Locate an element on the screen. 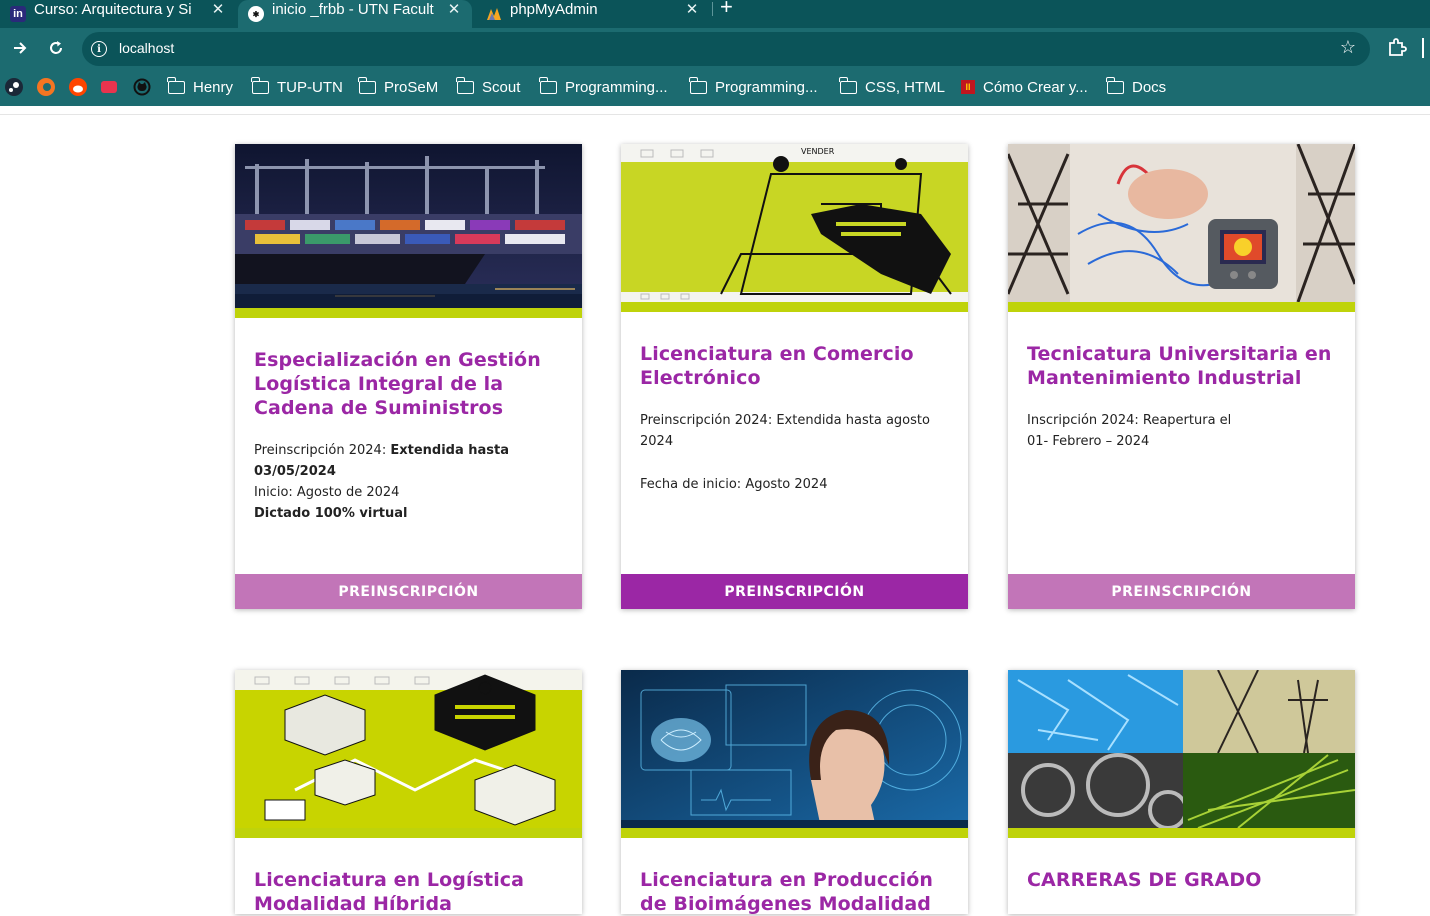 The image size is (1430, 916). svg-text: VENDER is located at coordinates (818, 151).